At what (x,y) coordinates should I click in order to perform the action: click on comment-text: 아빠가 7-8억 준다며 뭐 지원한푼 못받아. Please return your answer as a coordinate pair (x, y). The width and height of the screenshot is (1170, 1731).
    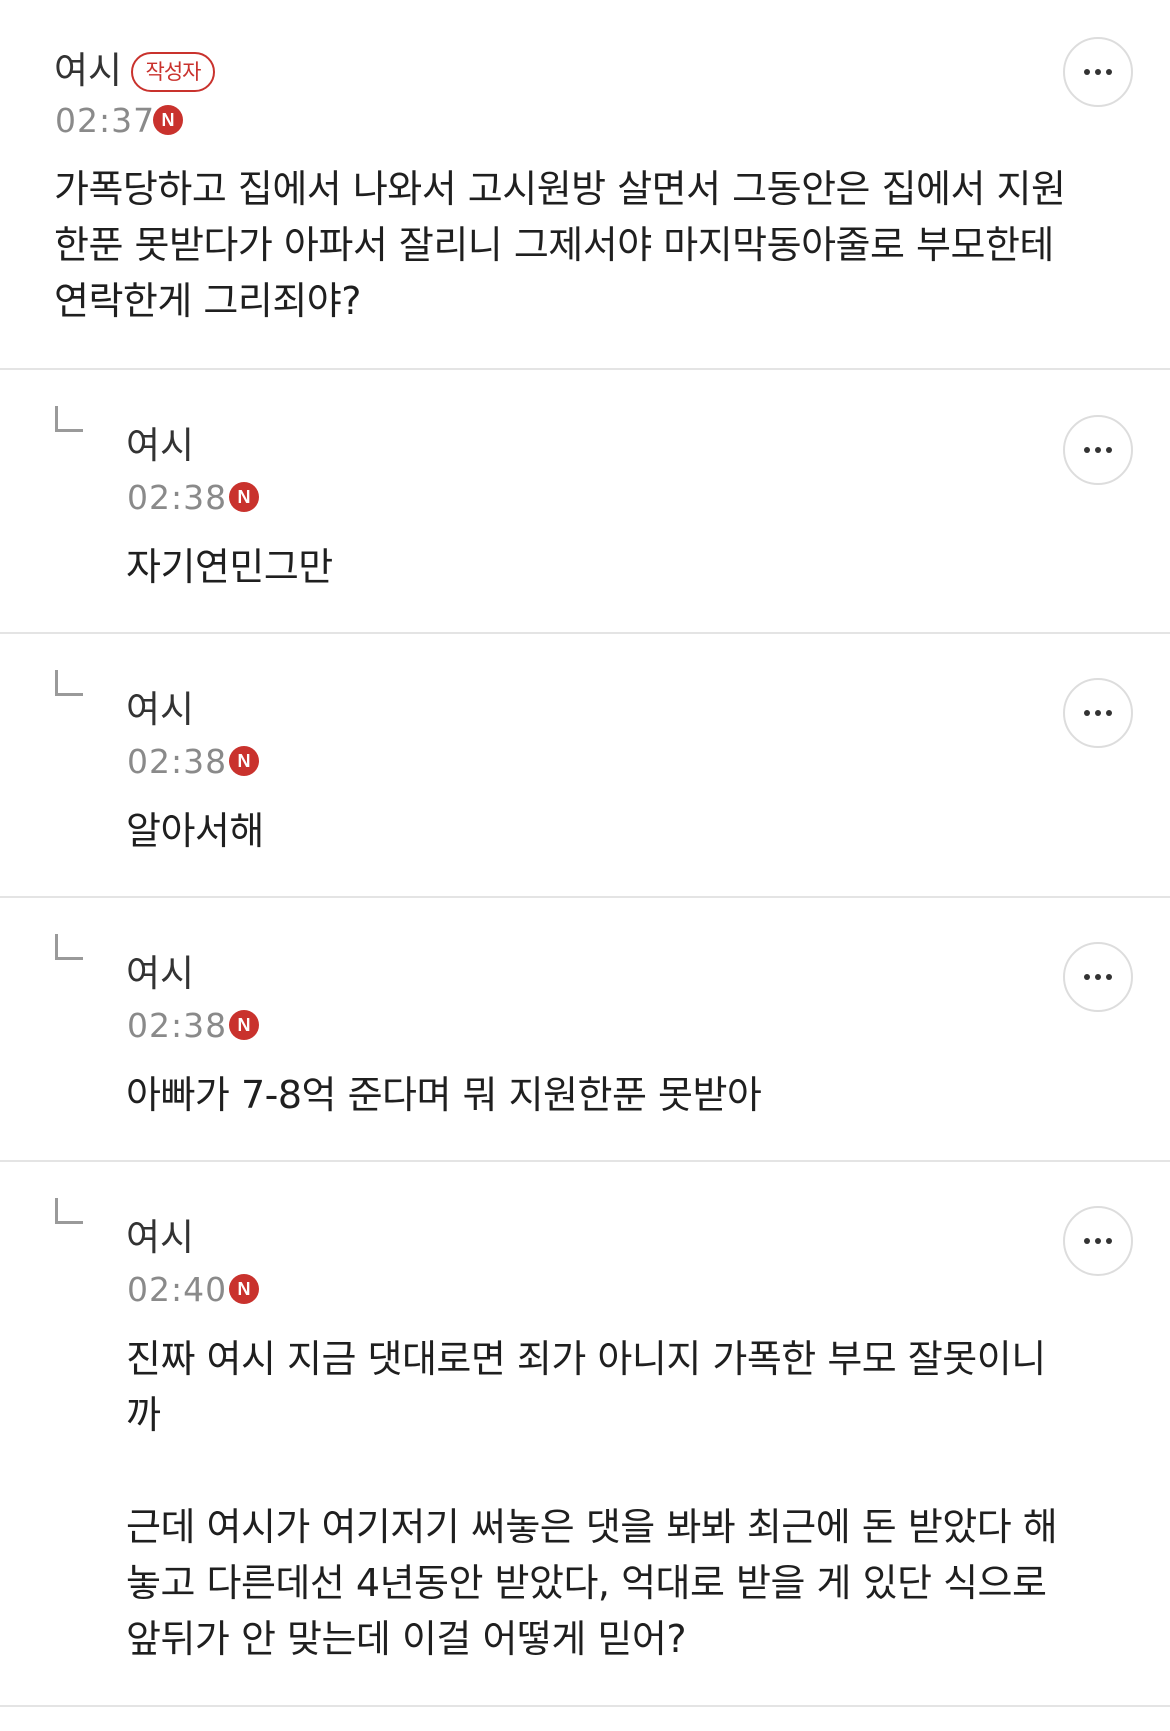
    Looking at the image, I should click on (444, 1095).